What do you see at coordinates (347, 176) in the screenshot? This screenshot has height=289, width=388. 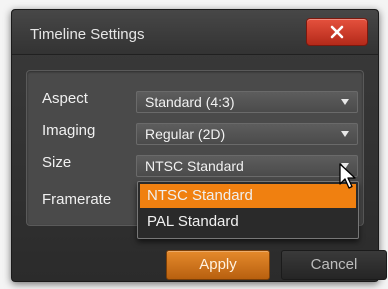 I see `mouse-pointer-icon` at bounding box center [347, 176].